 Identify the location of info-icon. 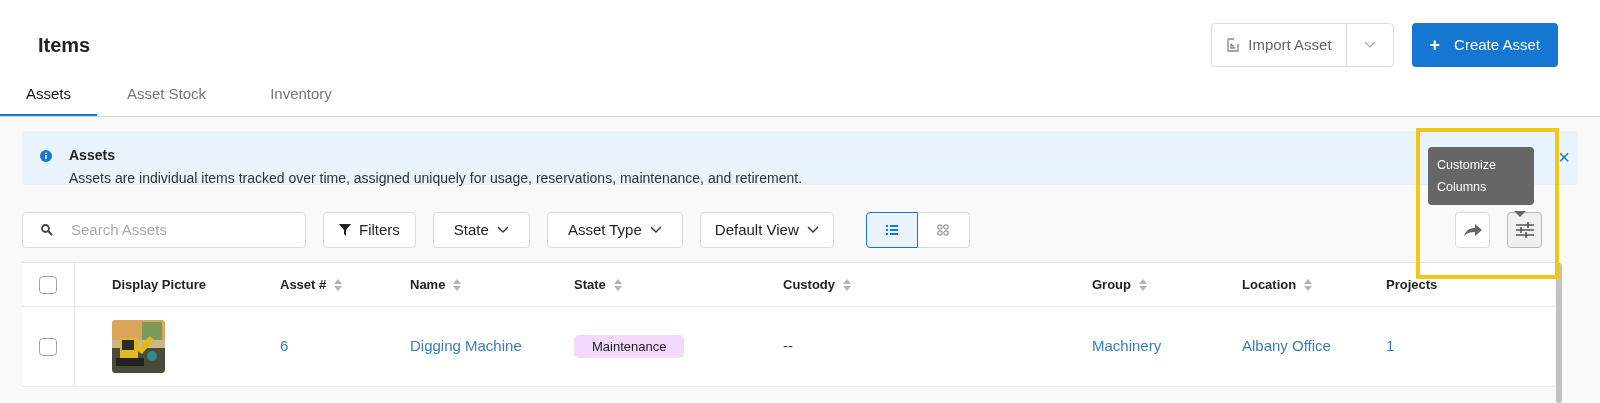
(46, 156).